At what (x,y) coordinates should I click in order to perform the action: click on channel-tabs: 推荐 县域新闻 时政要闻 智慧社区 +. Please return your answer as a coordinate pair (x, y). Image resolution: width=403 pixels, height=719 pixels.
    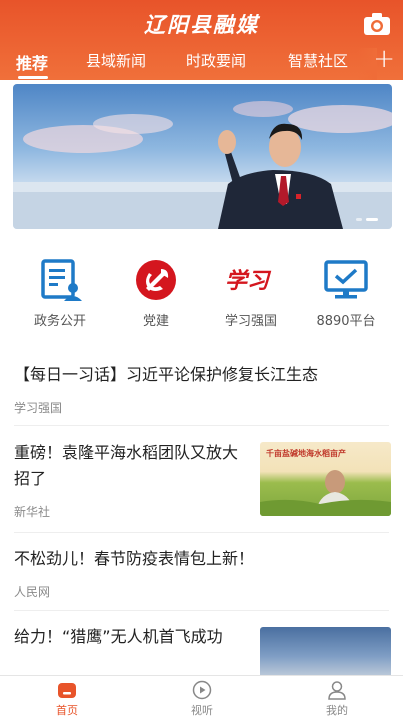
    Looking at the image, I should click on (201, 62).